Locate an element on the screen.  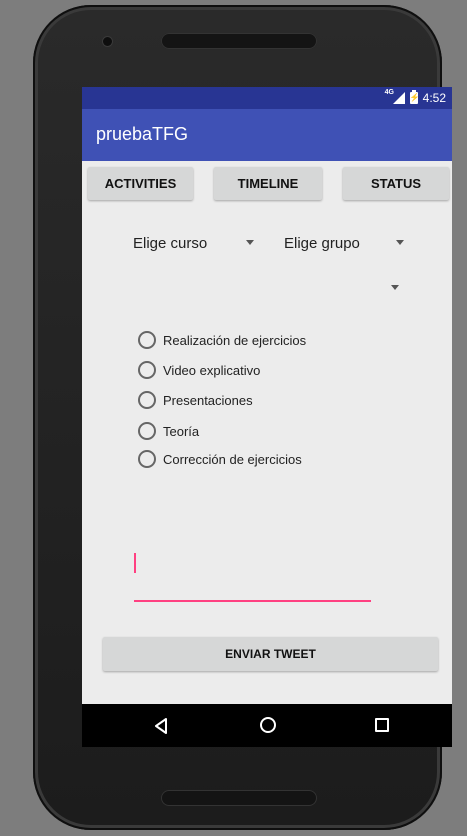
status-button: STATUS is located at coordinates (396, 183).